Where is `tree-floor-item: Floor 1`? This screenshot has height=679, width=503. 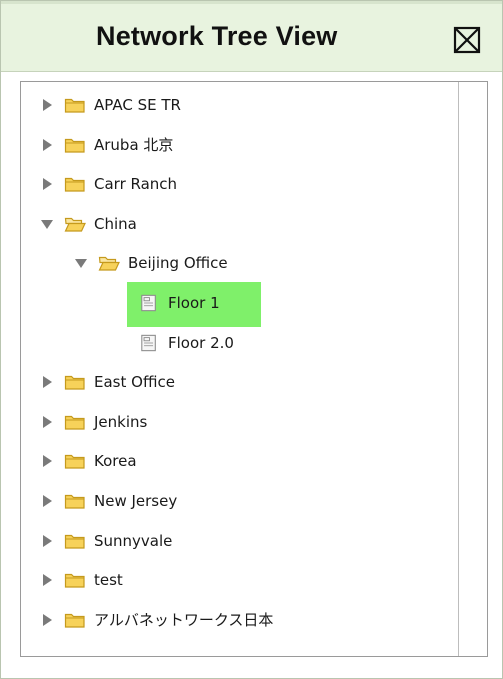 tree-floor-item: Floor 1 is located at coordinates (179, 303).